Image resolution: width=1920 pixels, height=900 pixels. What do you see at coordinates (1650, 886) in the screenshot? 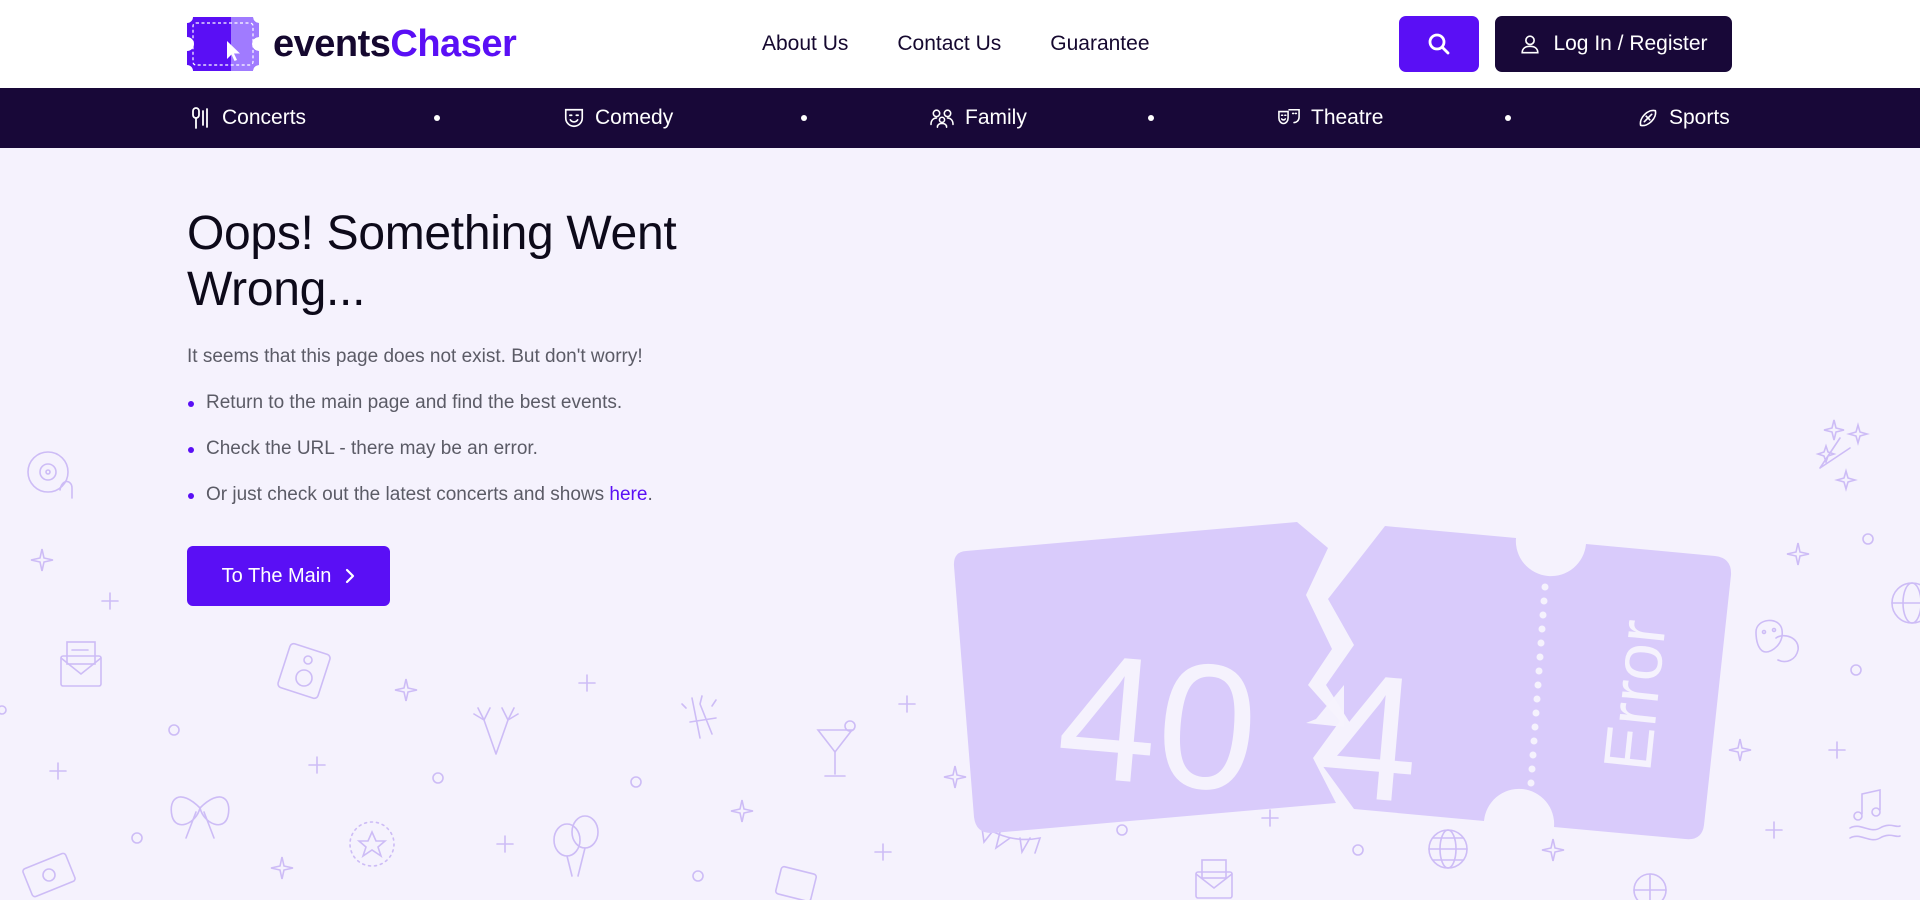
I see `ferris-wheel-icon` at bounding box center [1650, 886].